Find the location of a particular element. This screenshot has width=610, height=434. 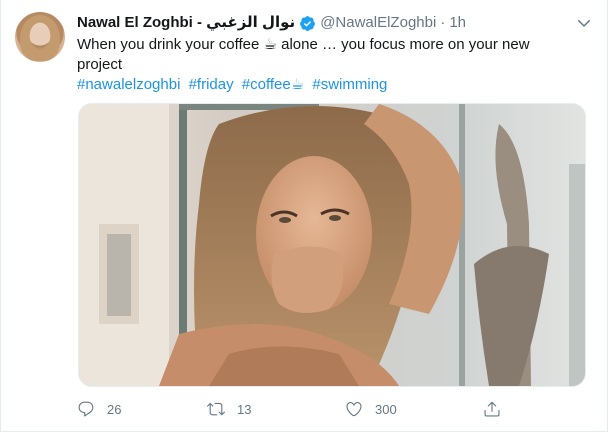

chevron-down-icon is located at coordinates (584, 23).